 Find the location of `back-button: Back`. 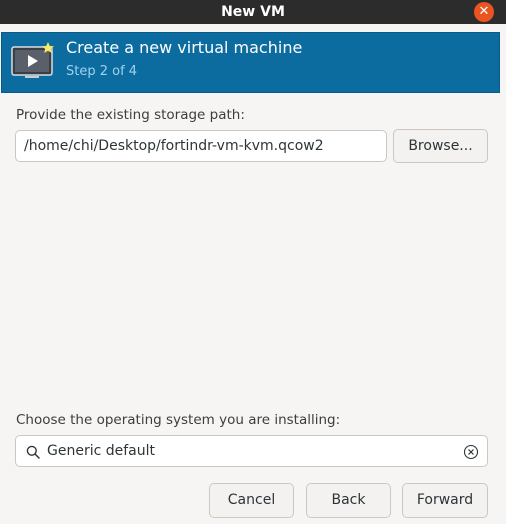

back-button: Back is located at coordinates (348, 500).